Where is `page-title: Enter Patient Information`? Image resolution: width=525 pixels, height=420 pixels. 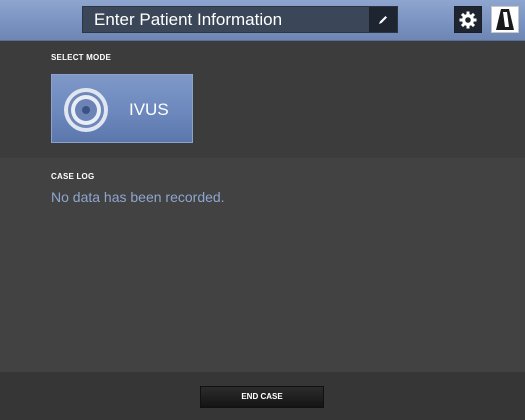
page-title: Enter Patient Information is located at coordinates (188, 19).